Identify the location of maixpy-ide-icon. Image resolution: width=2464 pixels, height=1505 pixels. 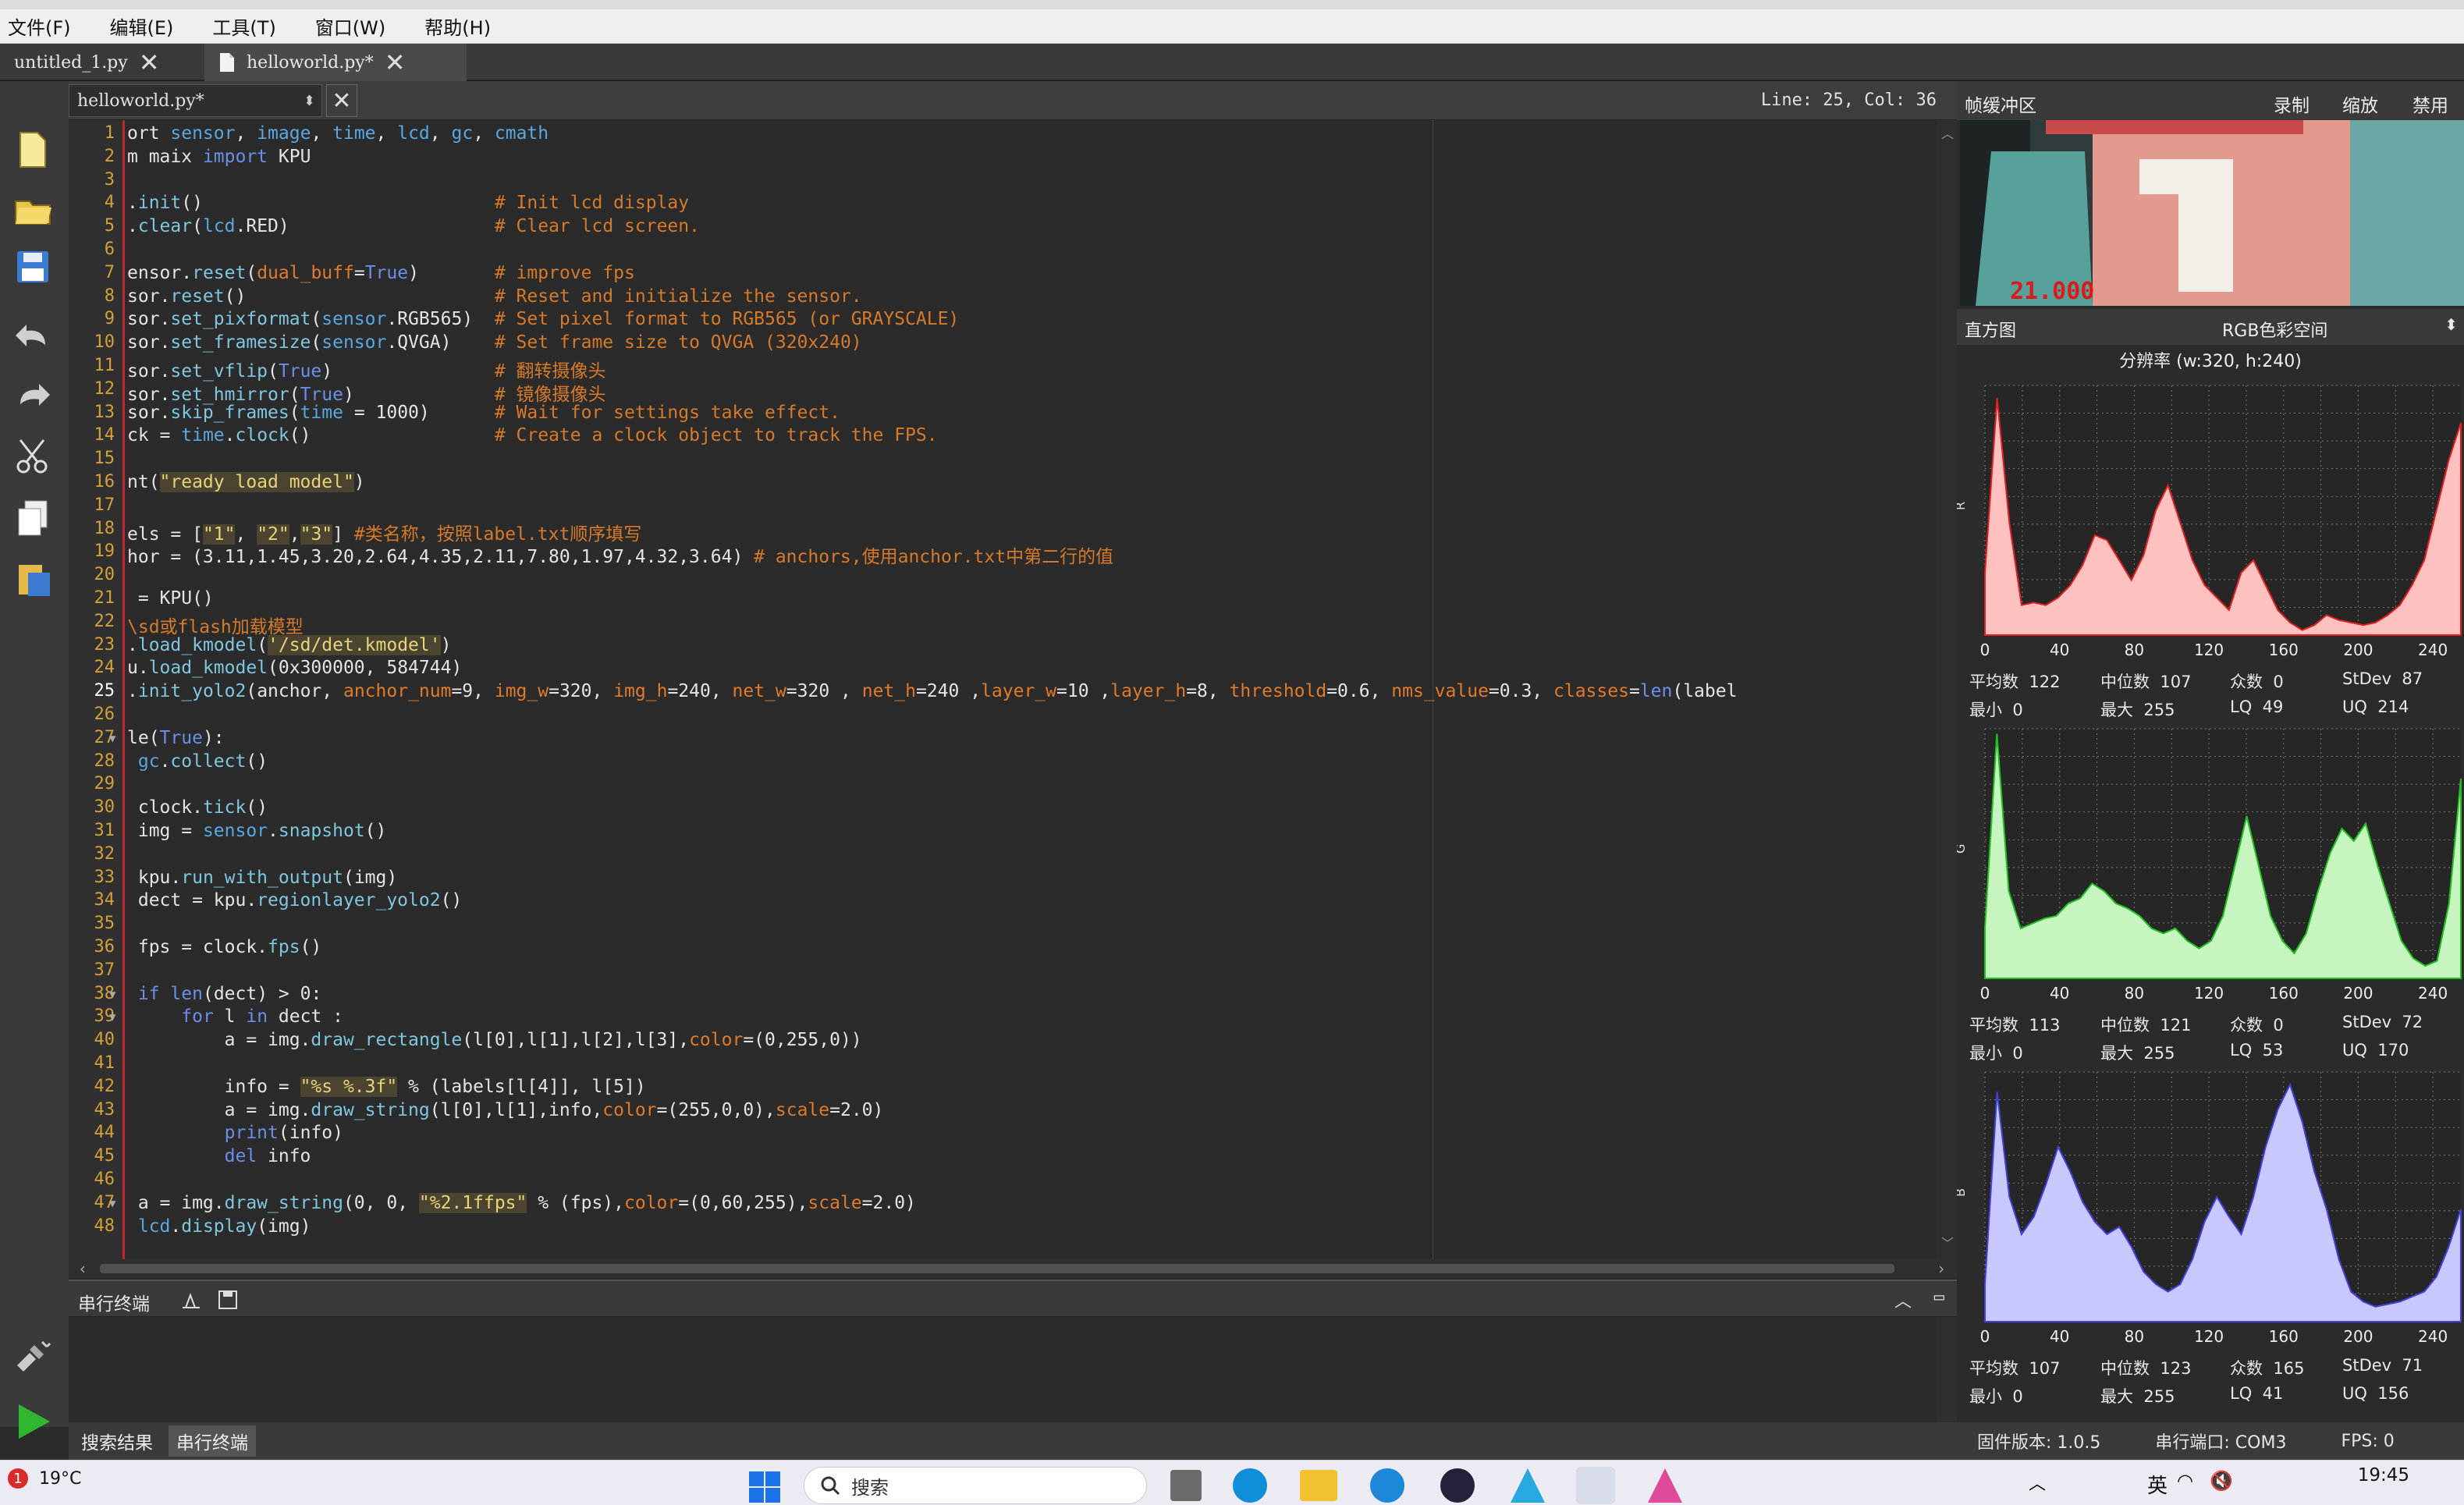
(1595, 1485).